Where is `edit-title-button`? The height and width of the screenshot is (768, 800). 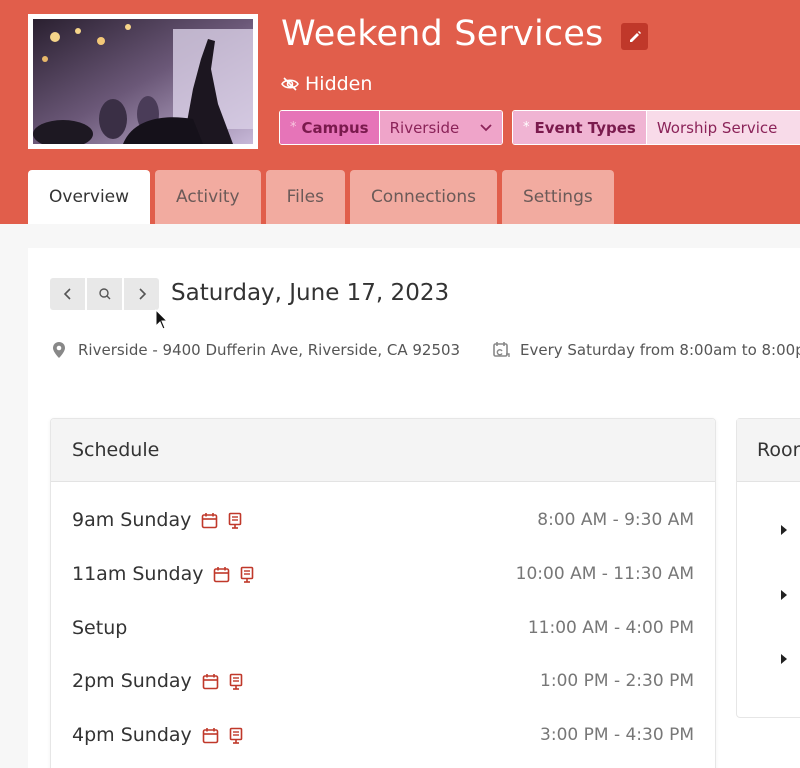
edit-title-button is located at coordinates (634, 36).